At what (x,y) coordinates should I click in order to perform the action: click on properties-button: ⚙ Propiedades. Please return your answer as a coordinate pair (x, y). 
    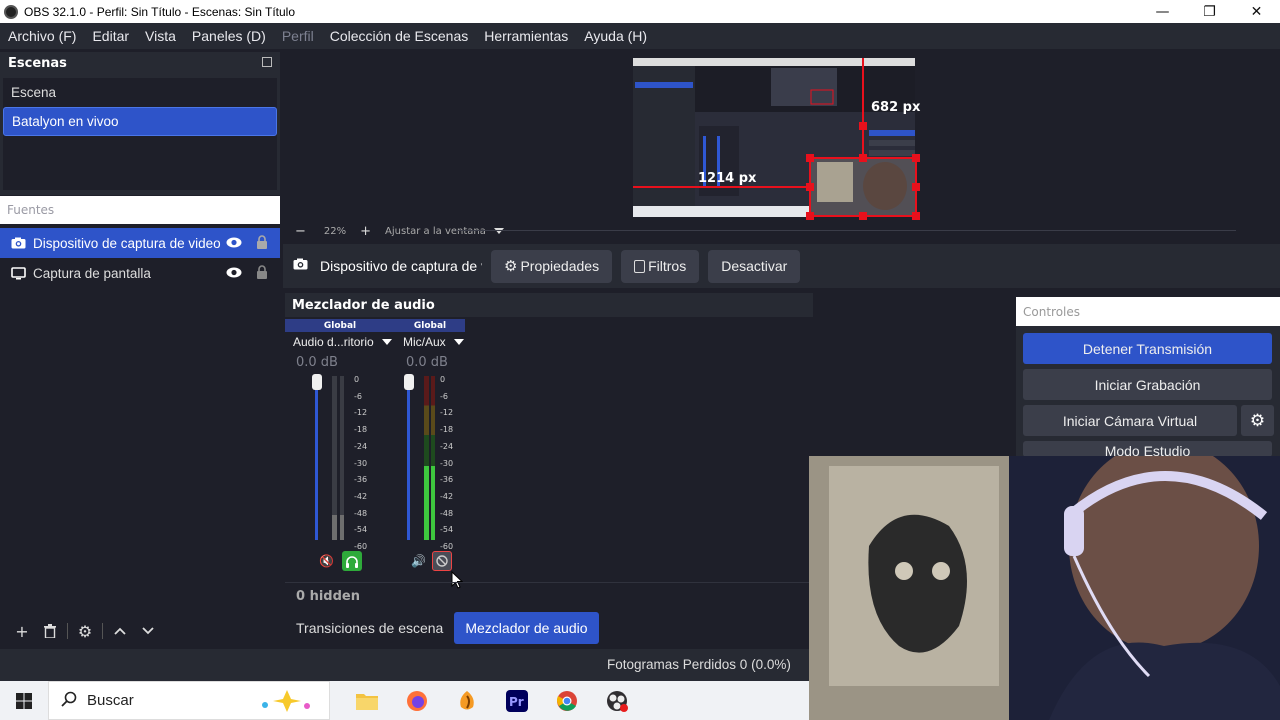
    Looking at the image, I should click on (552, 266).